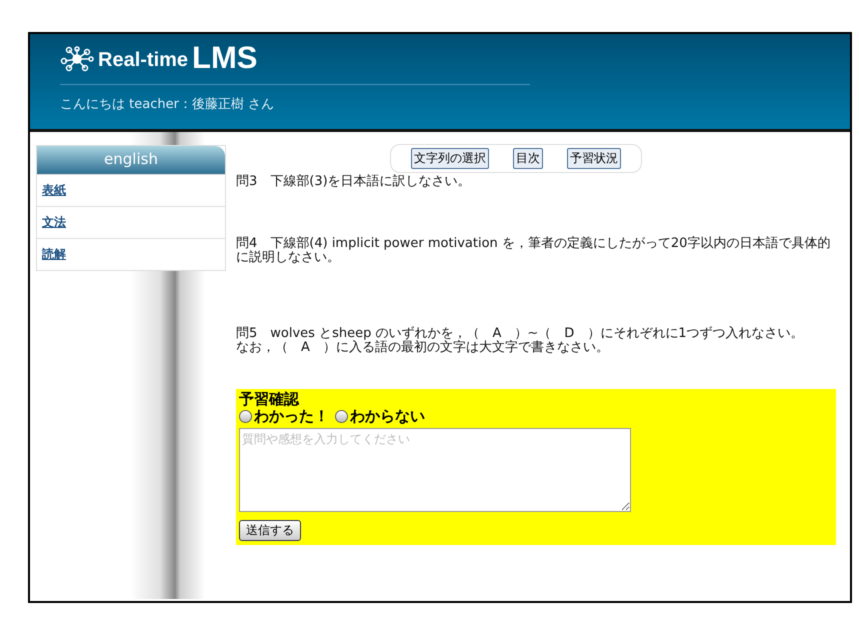 This screenshot has height=630, width=859. What do you see at coordinates (131, 222) in the screenshot?
I see `menu-link: 文法` at bounding box center [131, 222].